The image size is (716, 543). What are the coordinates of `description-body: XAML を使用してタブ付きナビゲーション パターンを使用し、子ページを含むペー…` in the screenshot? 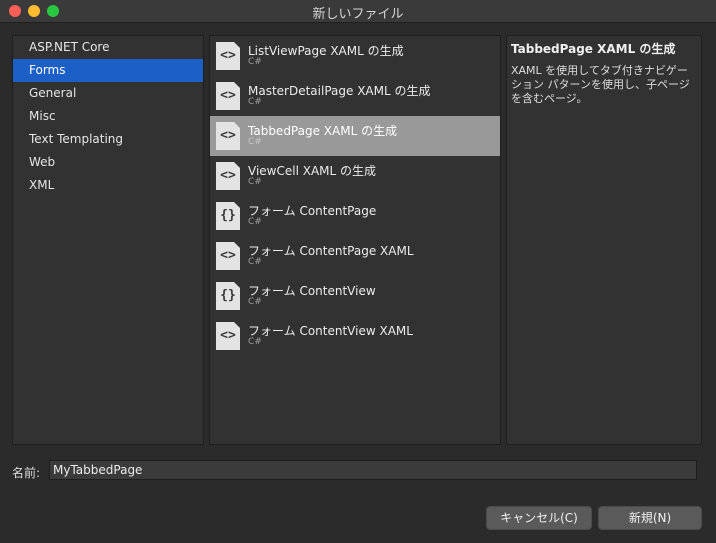 It's located at (600, 84).